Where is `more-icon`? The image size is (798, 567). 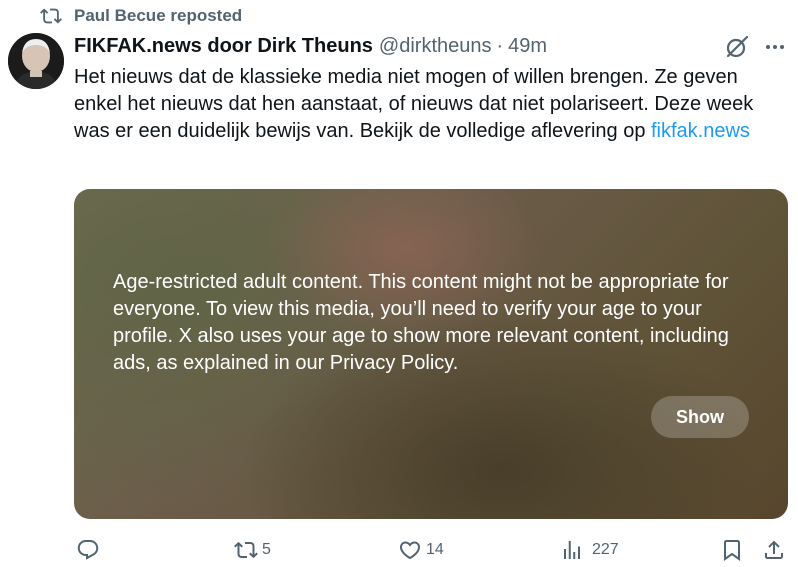 more-icon is located at coordinates (775, 47).